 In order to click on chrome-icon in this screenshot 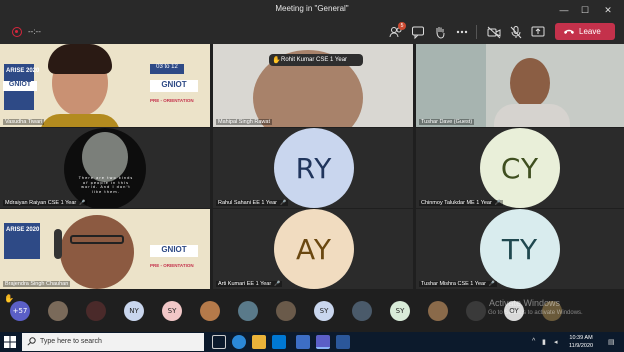, I will do `click(303, 342)`.